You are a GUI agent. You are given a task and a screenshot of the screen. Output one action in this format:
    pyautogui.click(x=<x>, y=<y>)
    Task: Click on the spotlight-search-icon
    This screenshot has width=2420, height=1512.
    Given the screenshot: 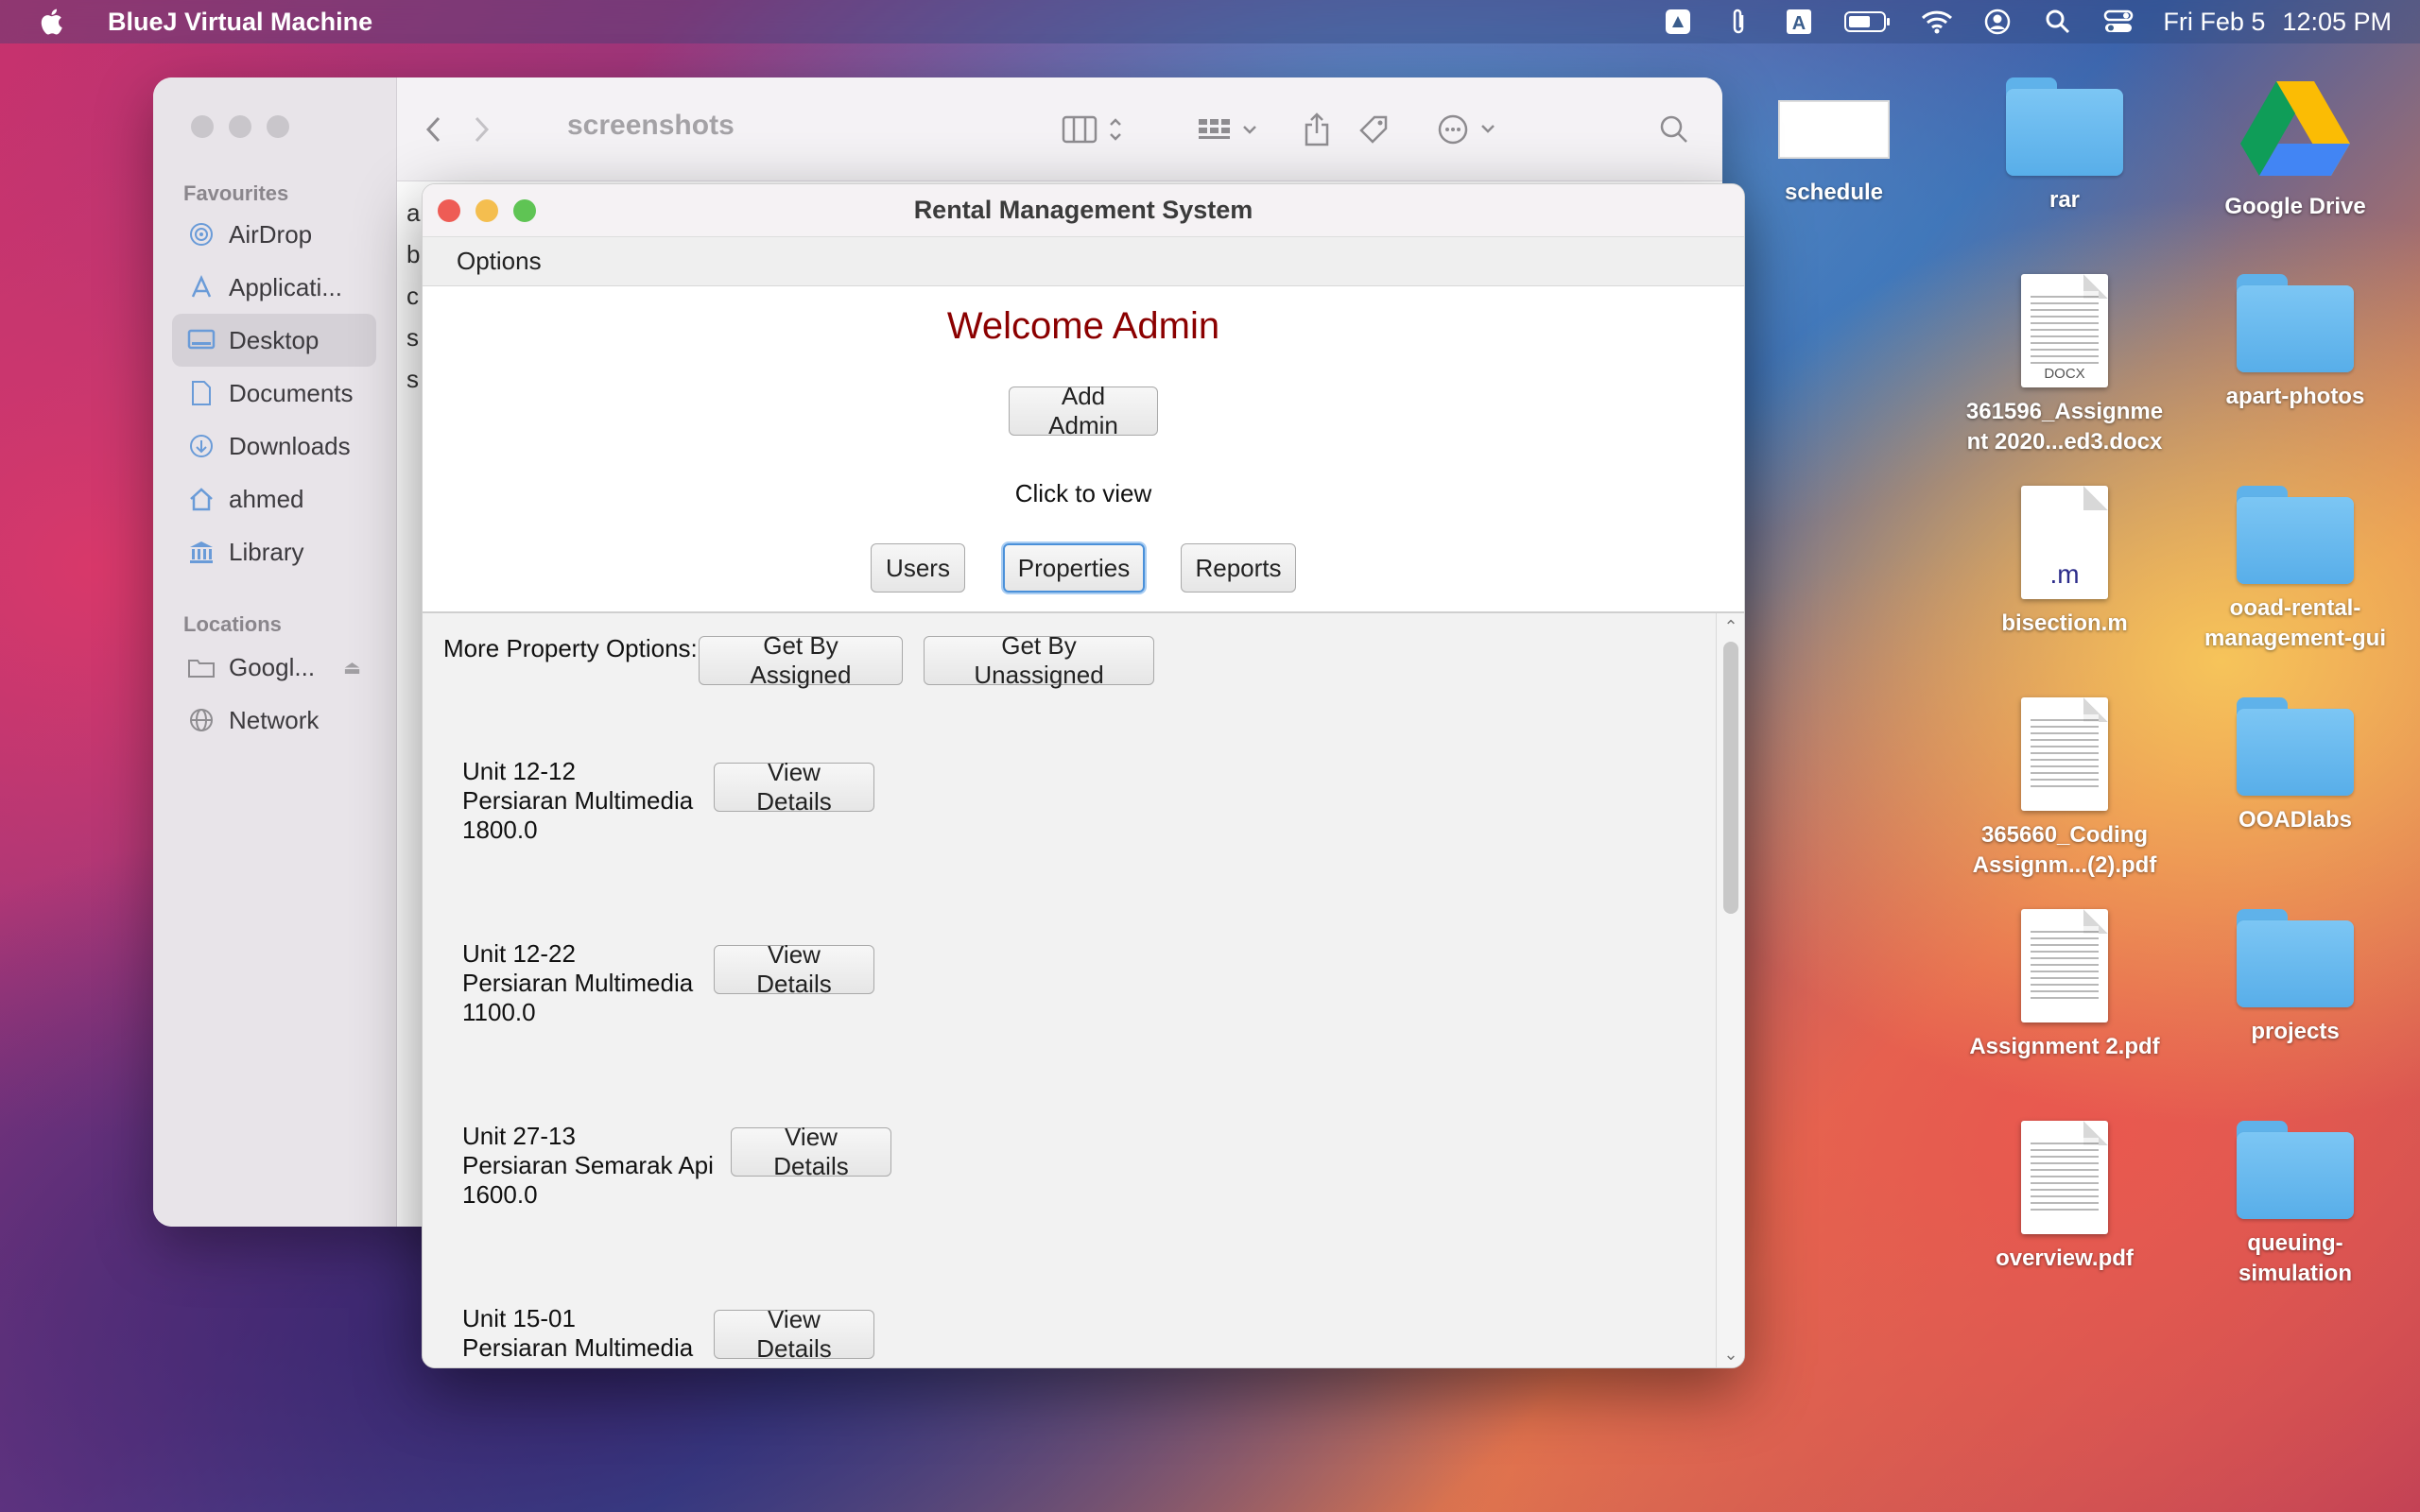 What is the action you would take?
    pyautogui.click(x=2058, y=22)
    